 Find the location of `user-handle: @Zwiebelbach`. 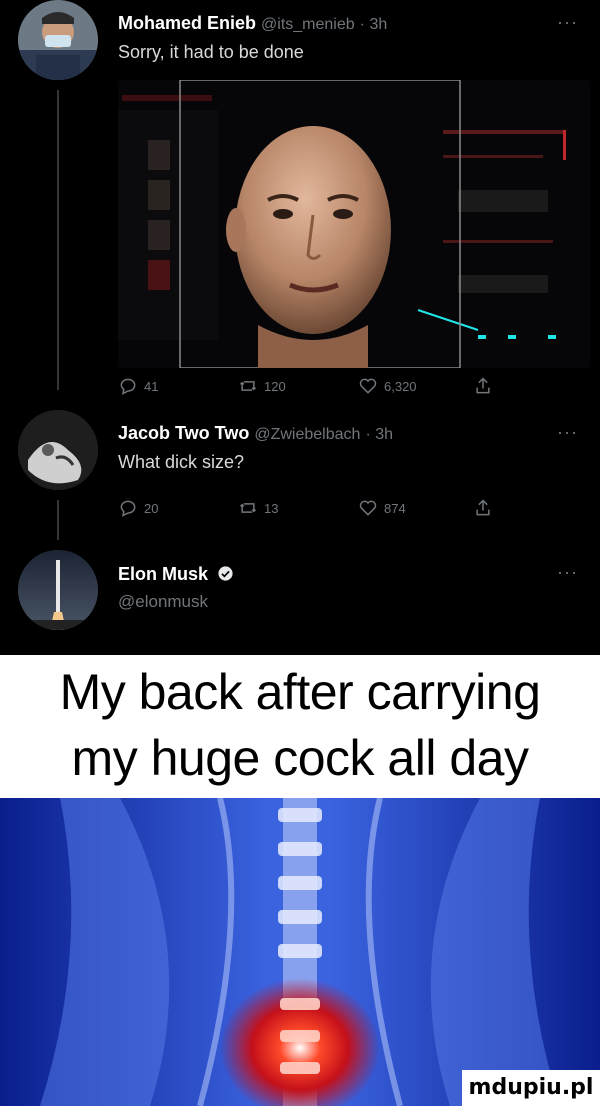

user-handle: @Zwiebelbach is located at coordinates (307, 434).